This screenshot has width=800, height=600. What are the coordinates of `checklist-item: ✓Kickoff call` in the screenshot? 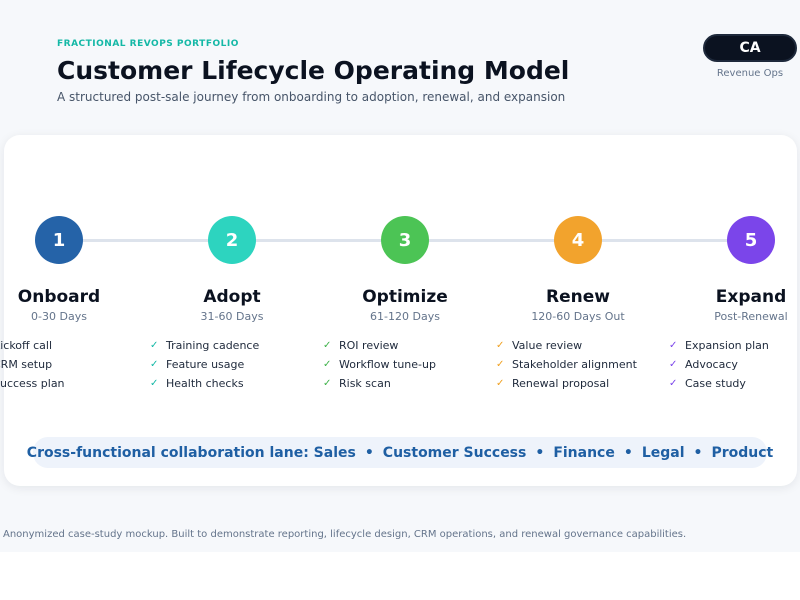 It's located at (32, 345).